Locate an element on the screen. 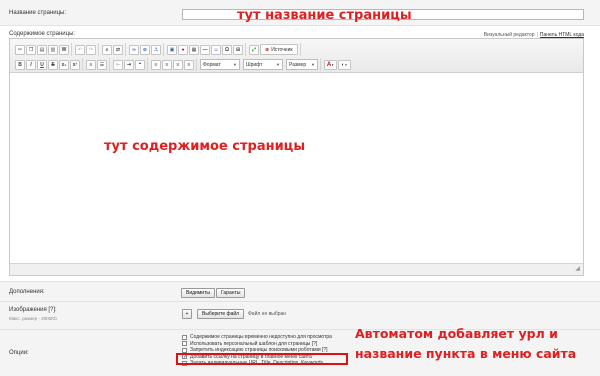  size-select-label: Размер is located at coordinates (298, 64).